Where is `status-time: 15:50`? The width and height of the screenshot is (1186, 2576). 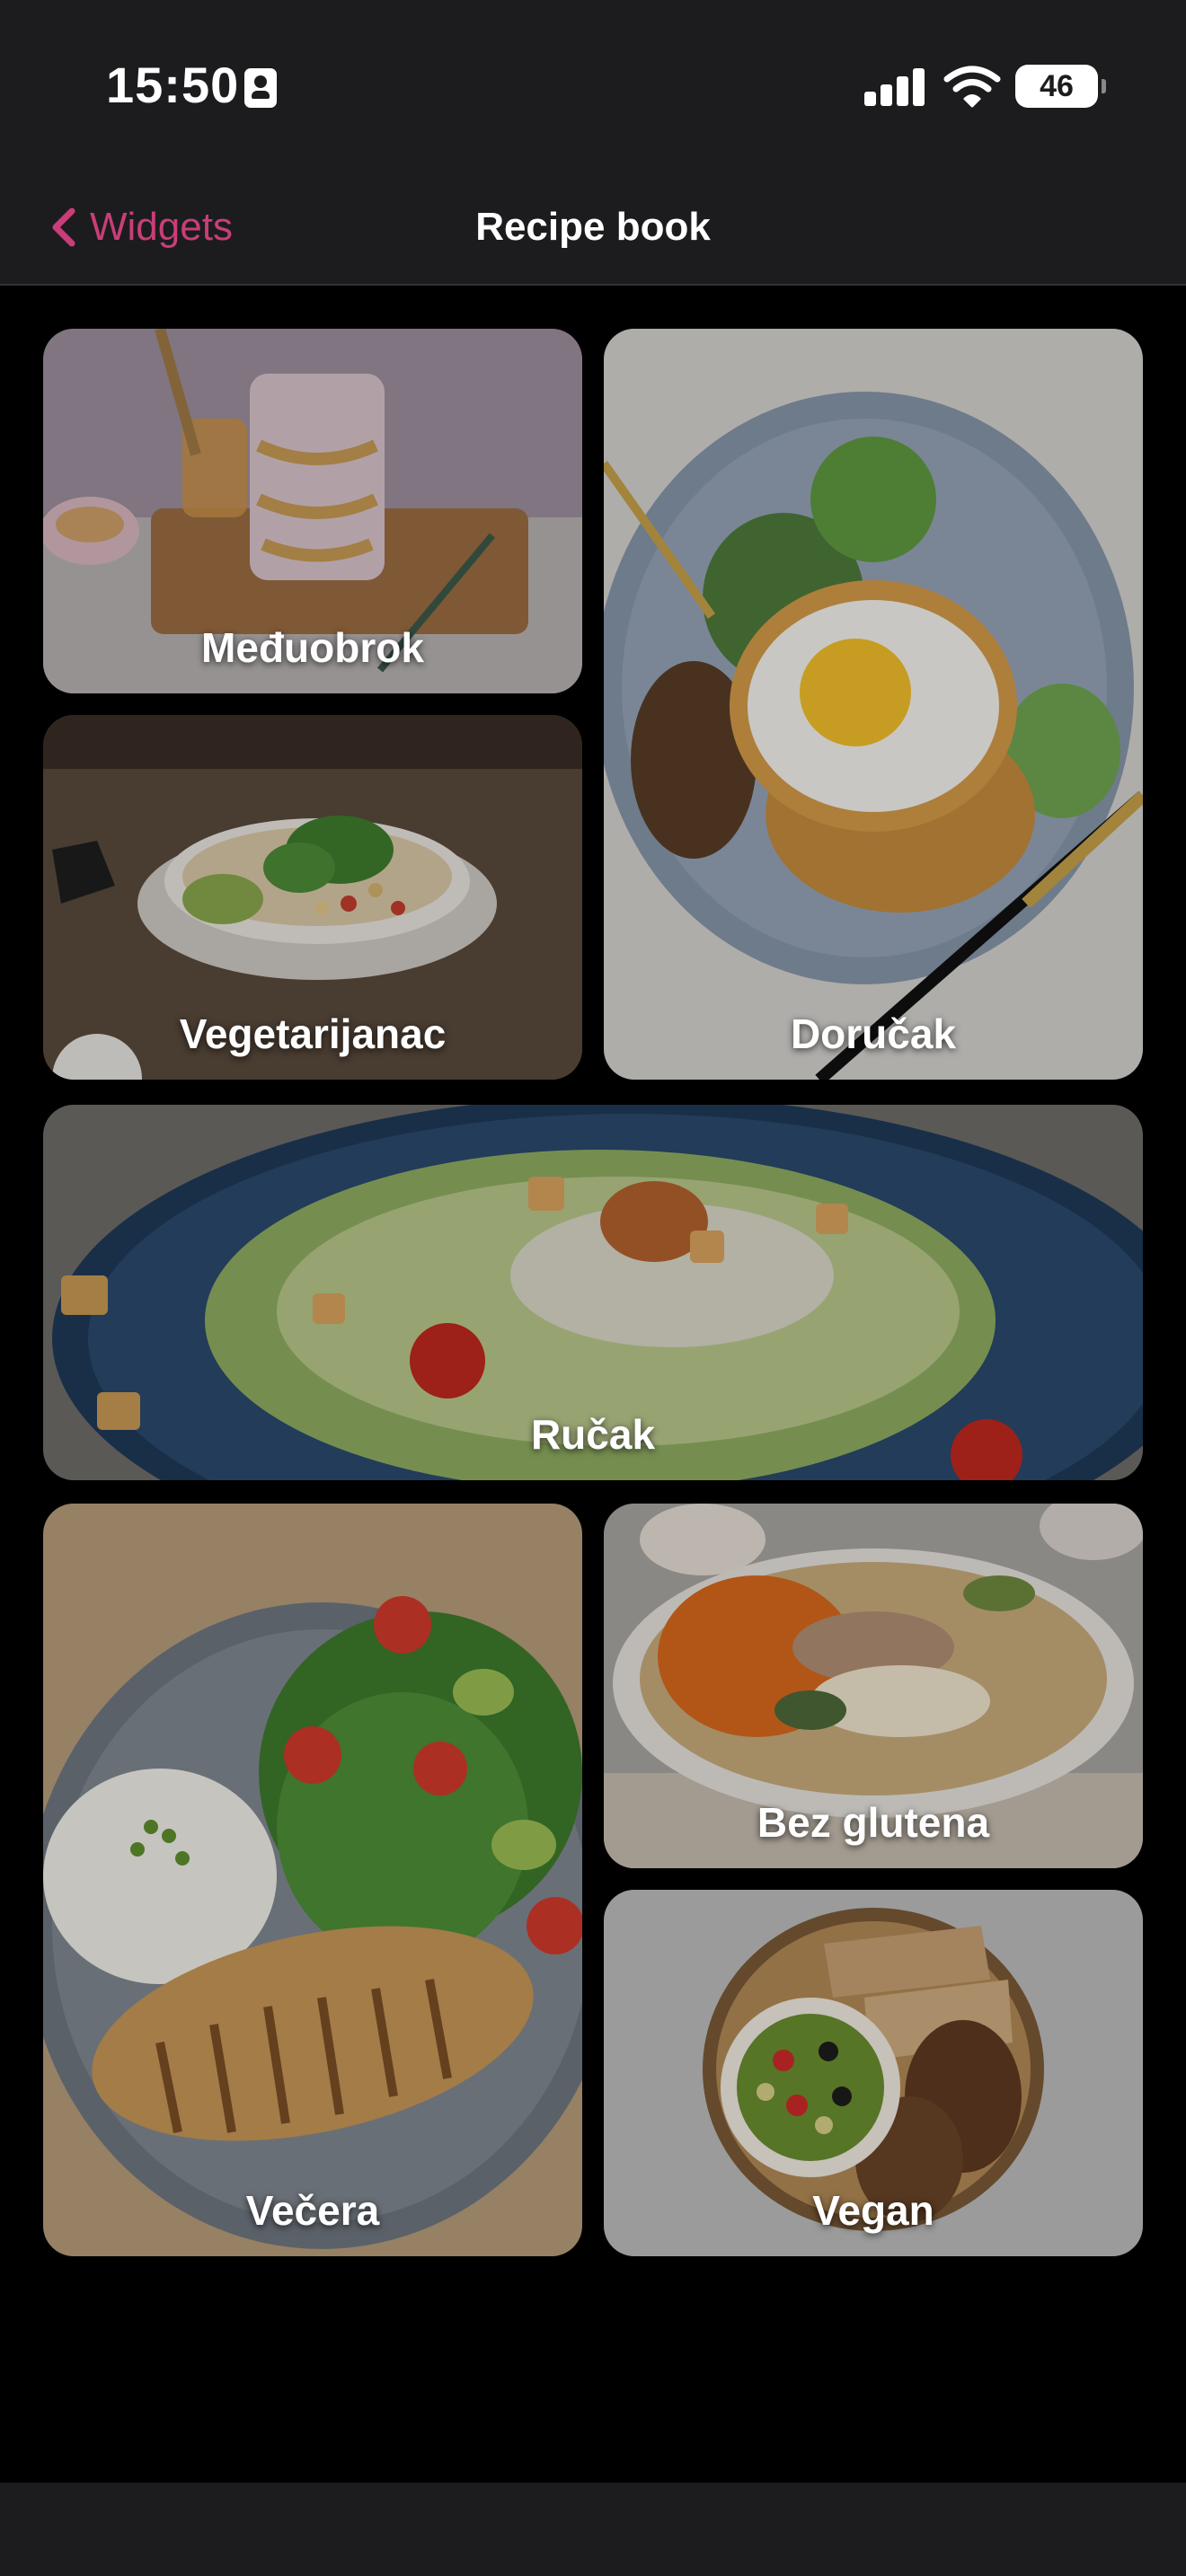 status-time: 15:50 is located at coordinates (173, 85).